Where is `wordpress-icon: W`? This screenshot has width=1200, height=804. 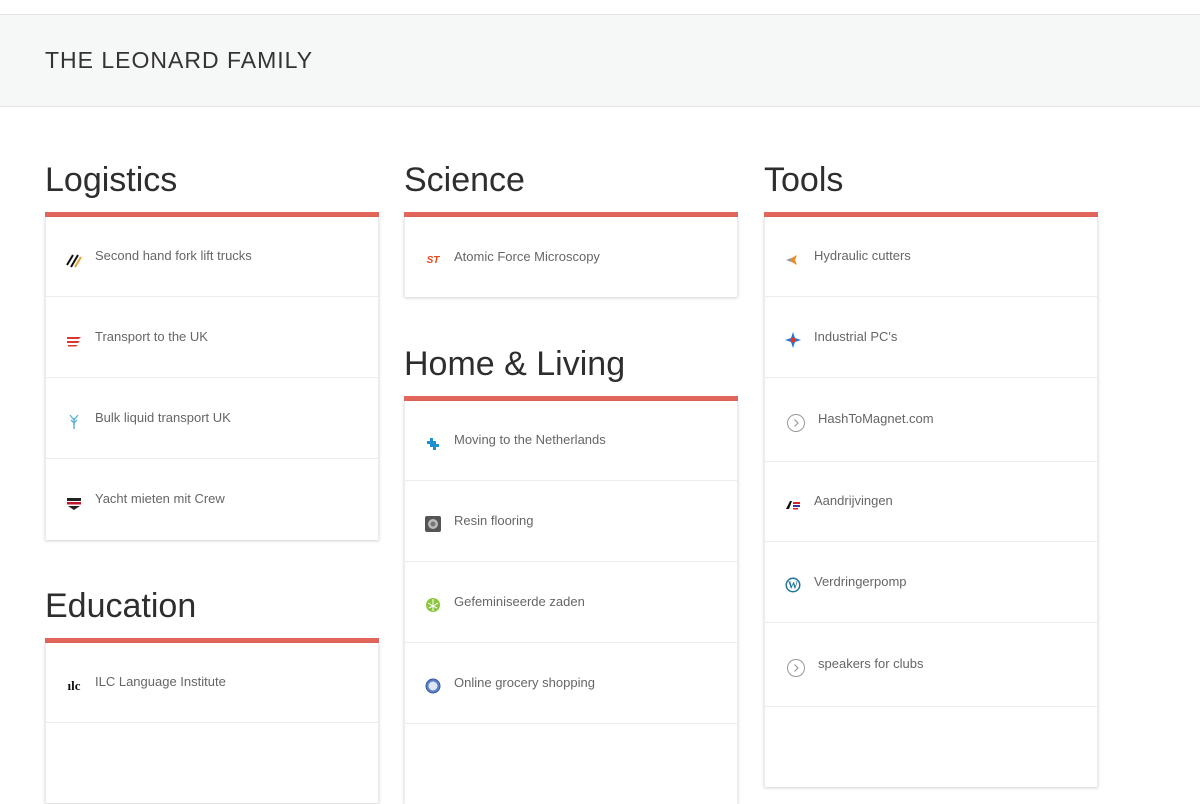
wordpress-icon: W is located at coordinates (793, 585).